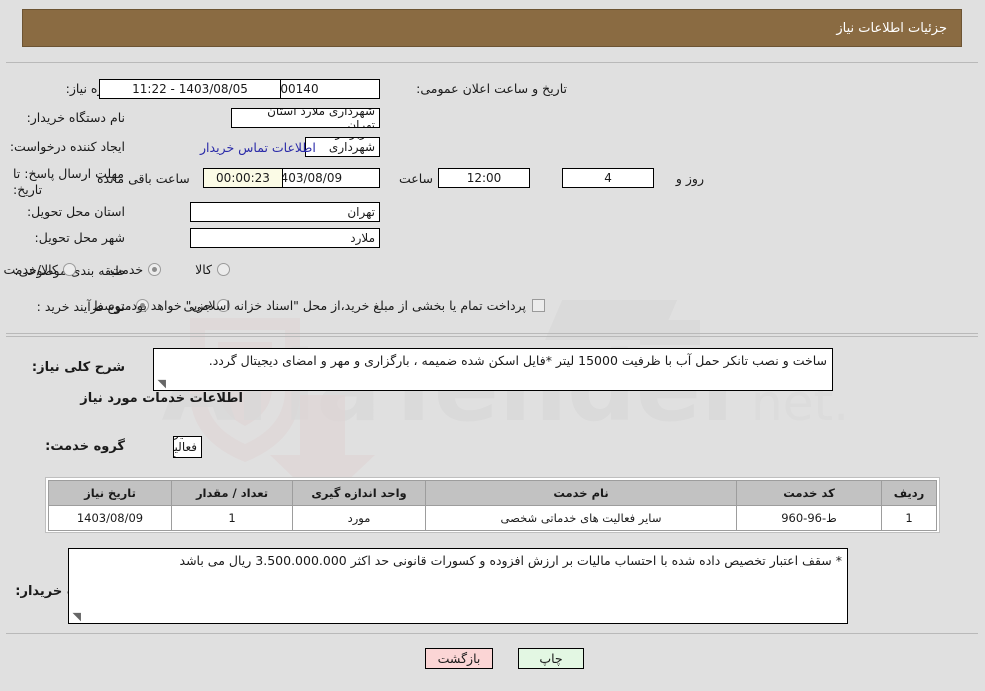  I want to click on classification-option-khedmat: خدمت, so click(135, 269).